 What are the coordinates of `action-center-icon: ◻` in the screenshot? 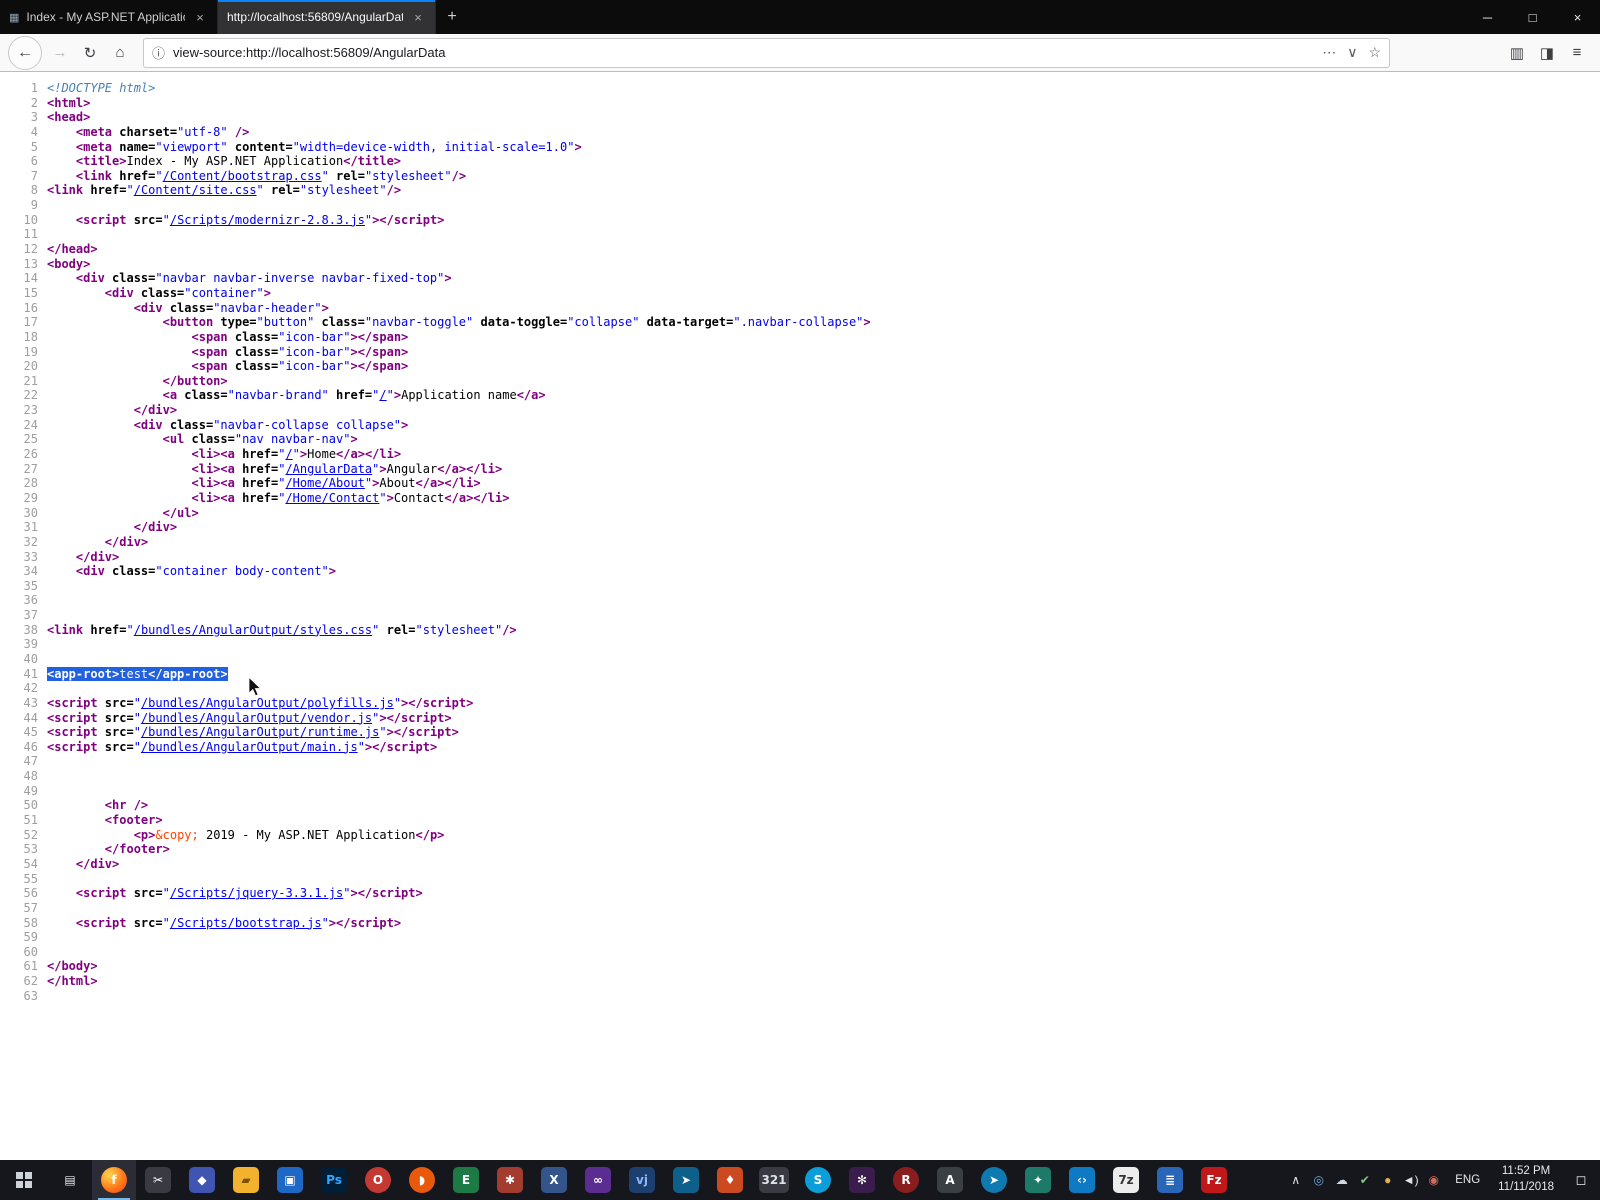 It's located at (1581, 1180).